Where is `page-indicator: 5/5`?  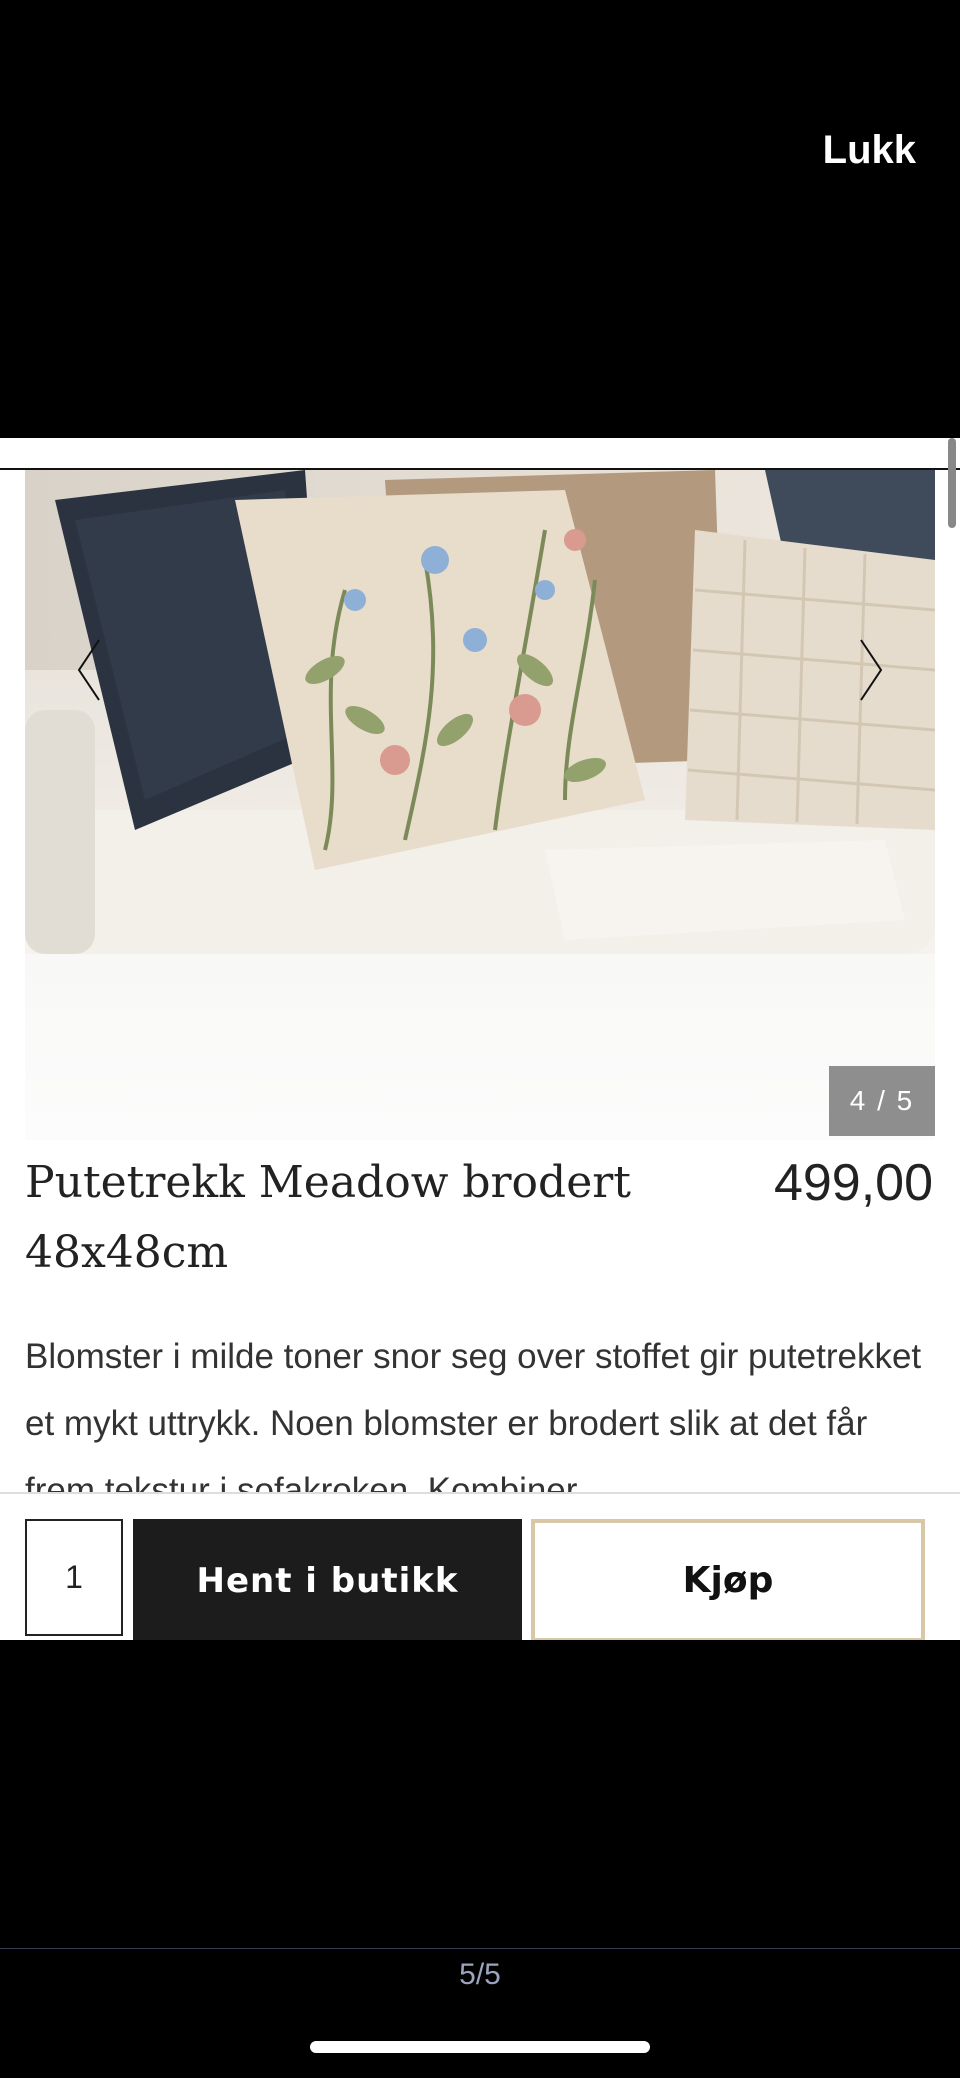
page-indicator: 5/5 is located at coordinates (480, 1974).